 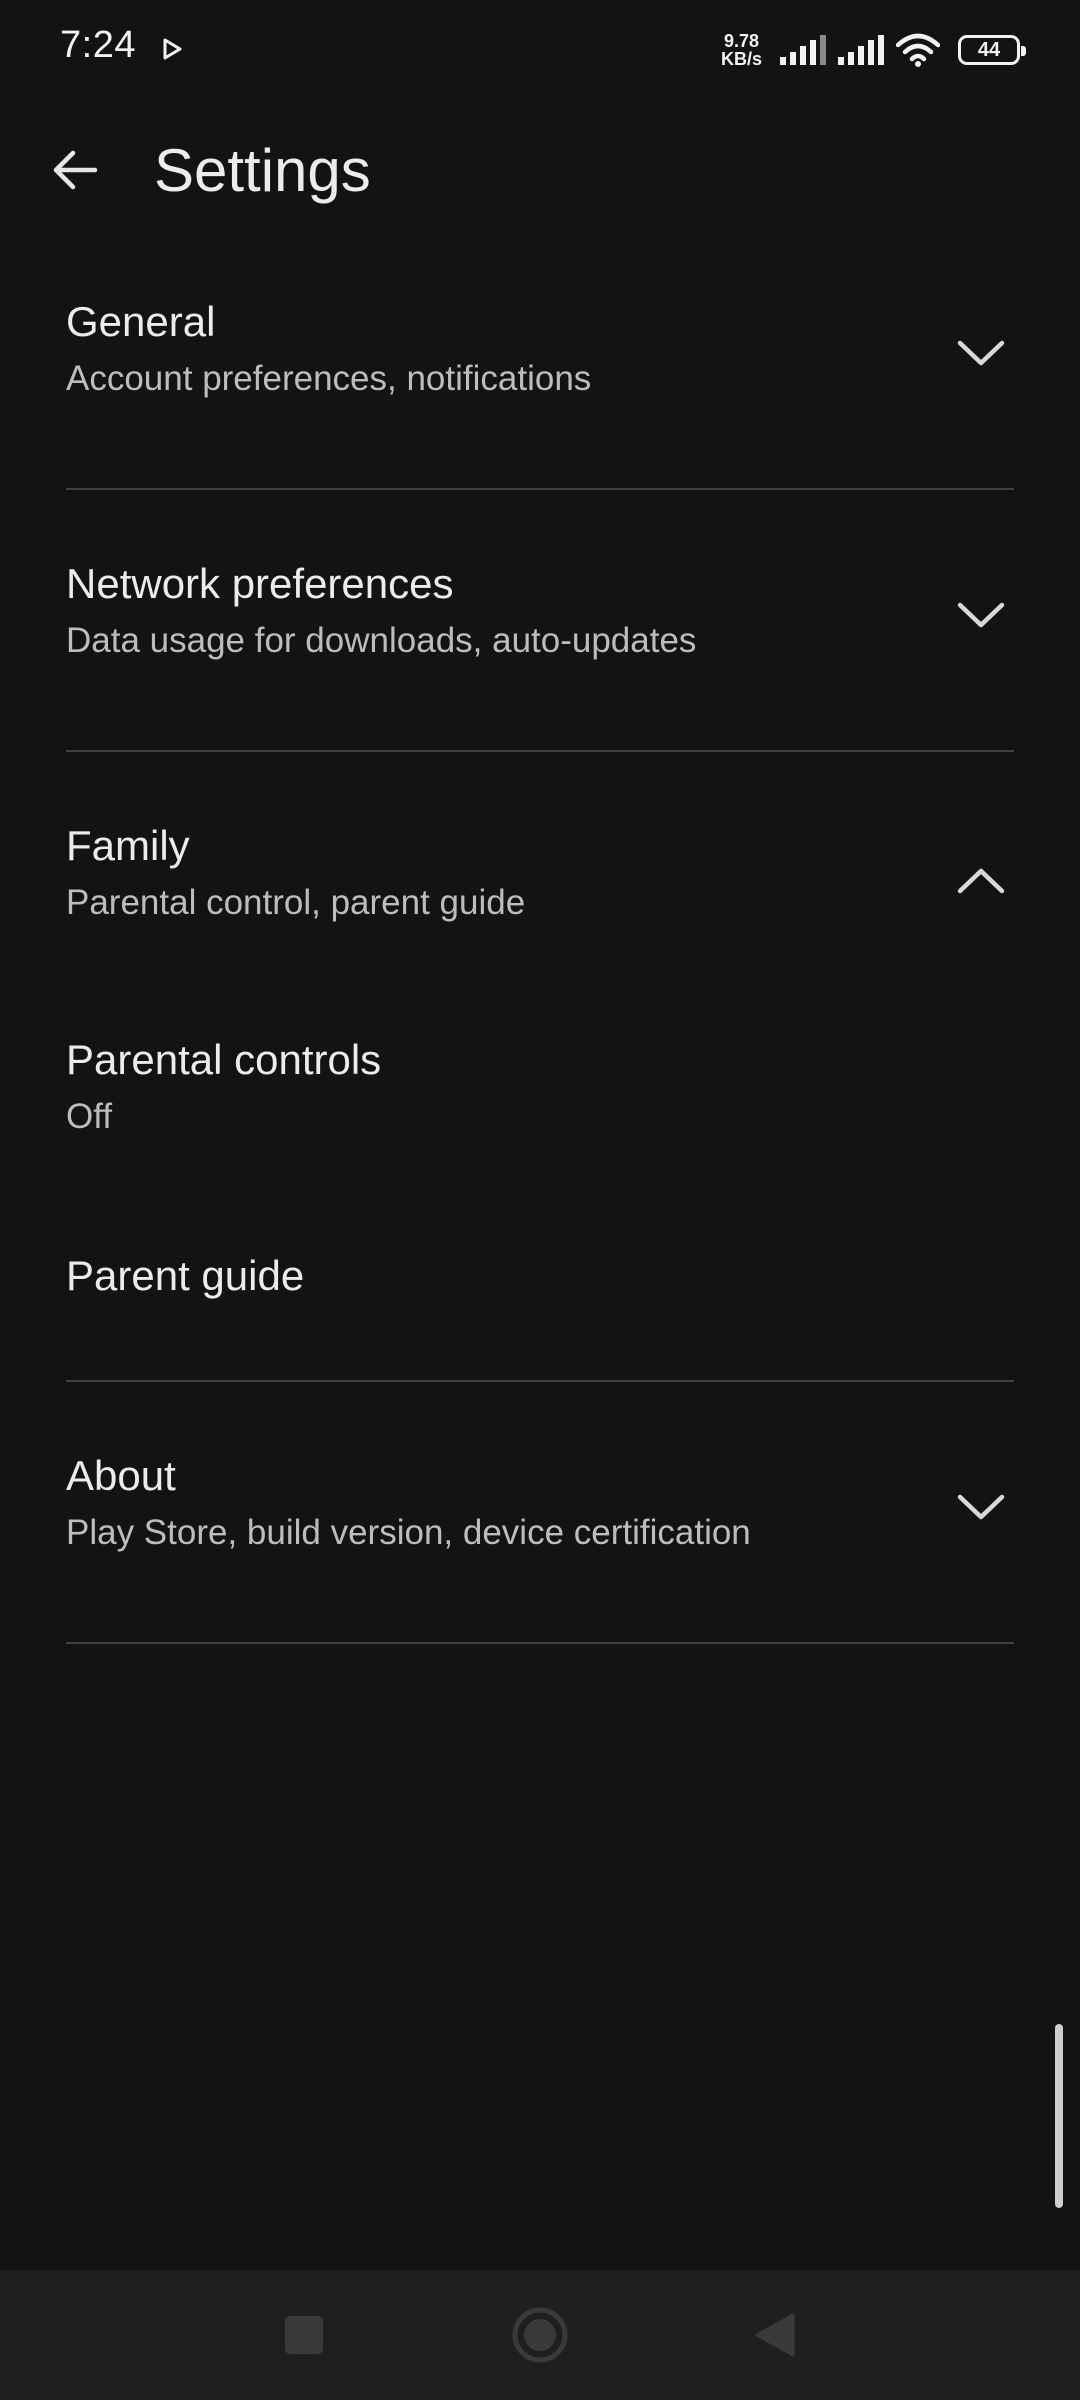 I want to click on item-parent-guide: Parent guide, so click(x=540, y=1285).